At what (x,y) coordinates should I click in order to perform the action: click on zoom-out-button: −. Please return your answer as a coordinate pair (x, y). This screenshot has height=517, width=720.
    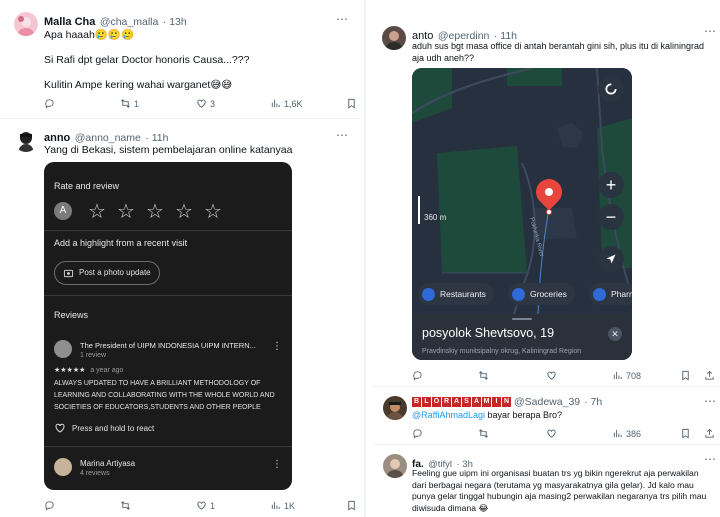
    Looking at the image, I should click on (611, 217).